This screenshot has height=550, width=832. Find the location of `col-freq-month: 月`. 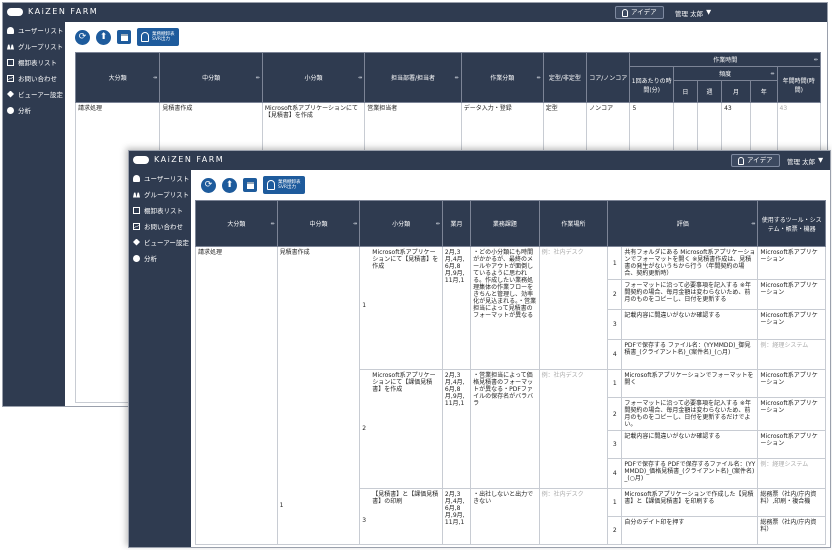

col-freq-month: 月 is located at coordinates (736, 91).